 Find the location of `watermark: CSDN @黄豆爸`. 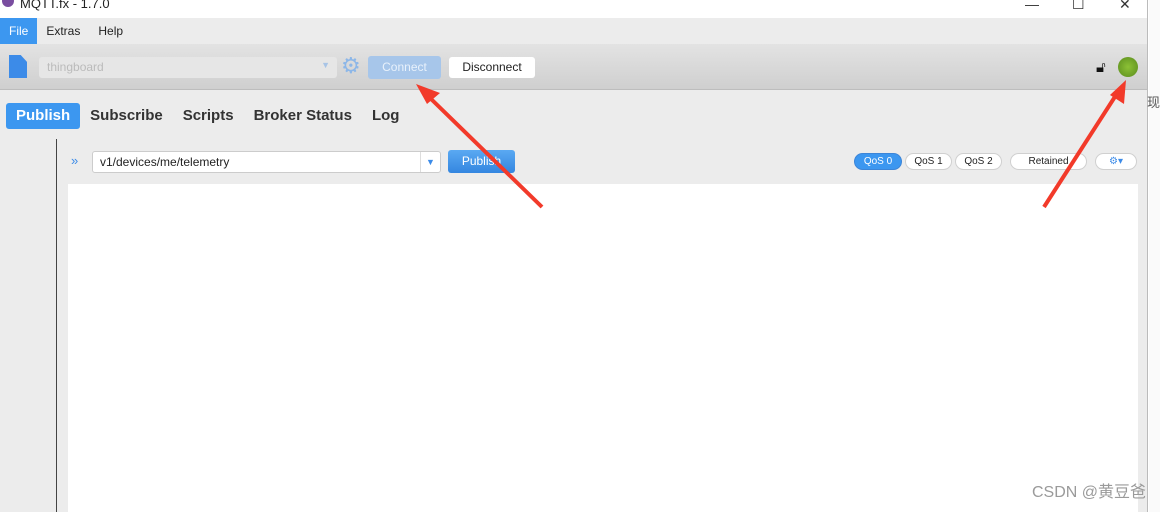

watermark: CSDN @黄豆爸 is located at coordinates (1088, 492).